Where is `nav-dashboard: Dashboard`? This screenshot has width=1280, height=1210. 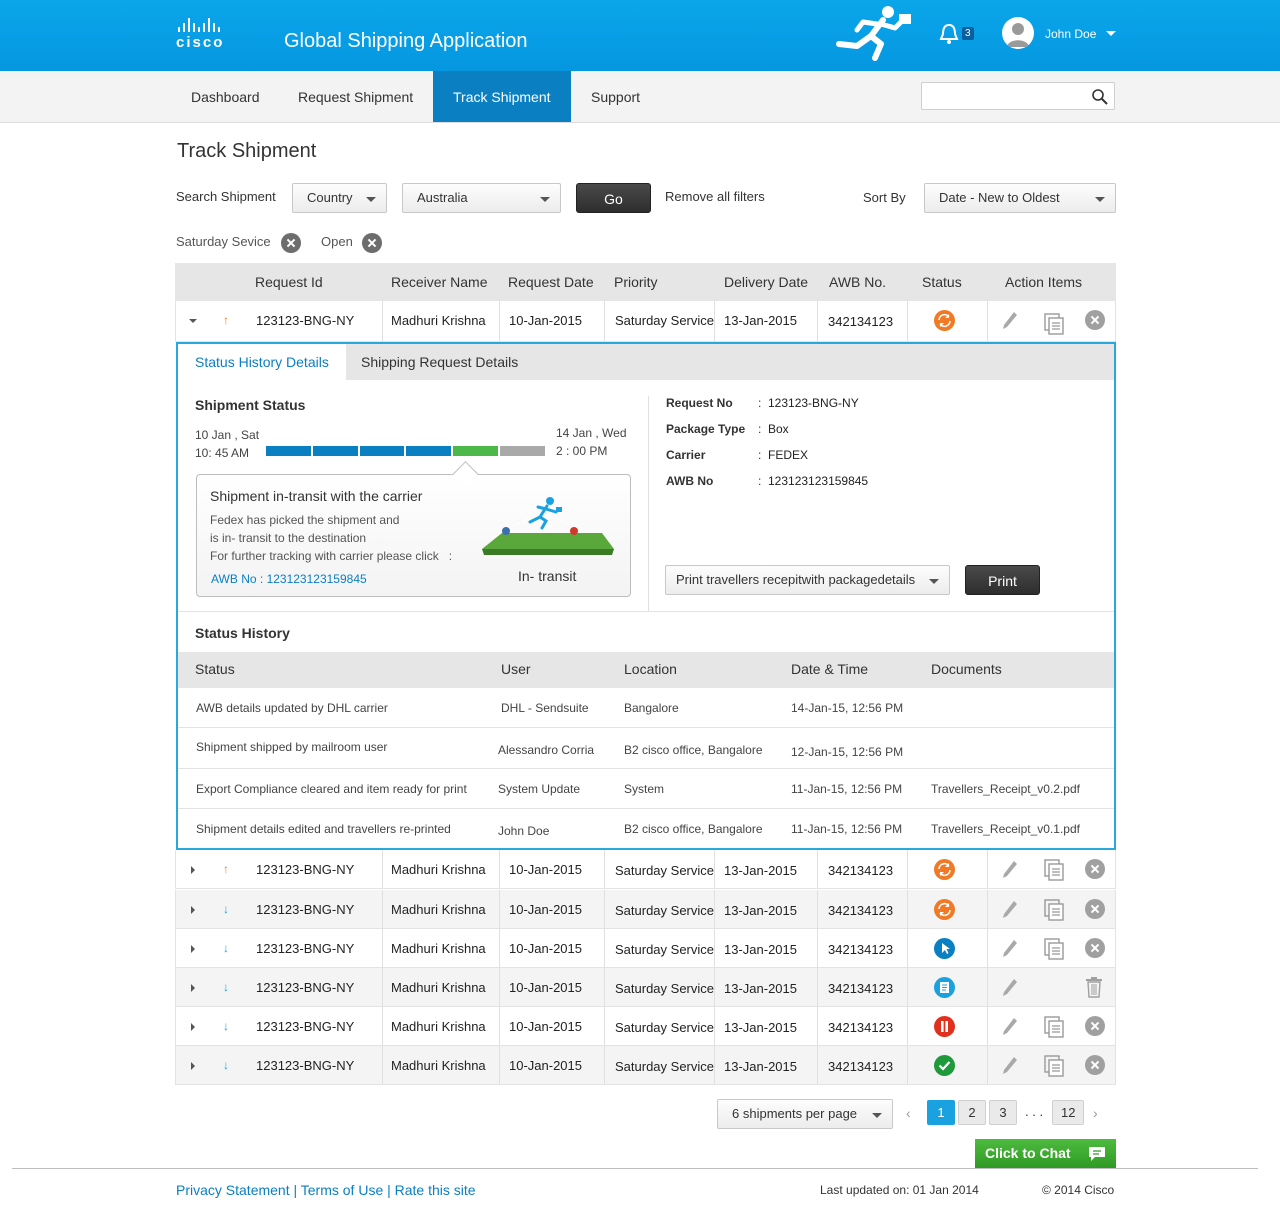
nav-dashboard: Dashboard is located at coordinates (225, 96).